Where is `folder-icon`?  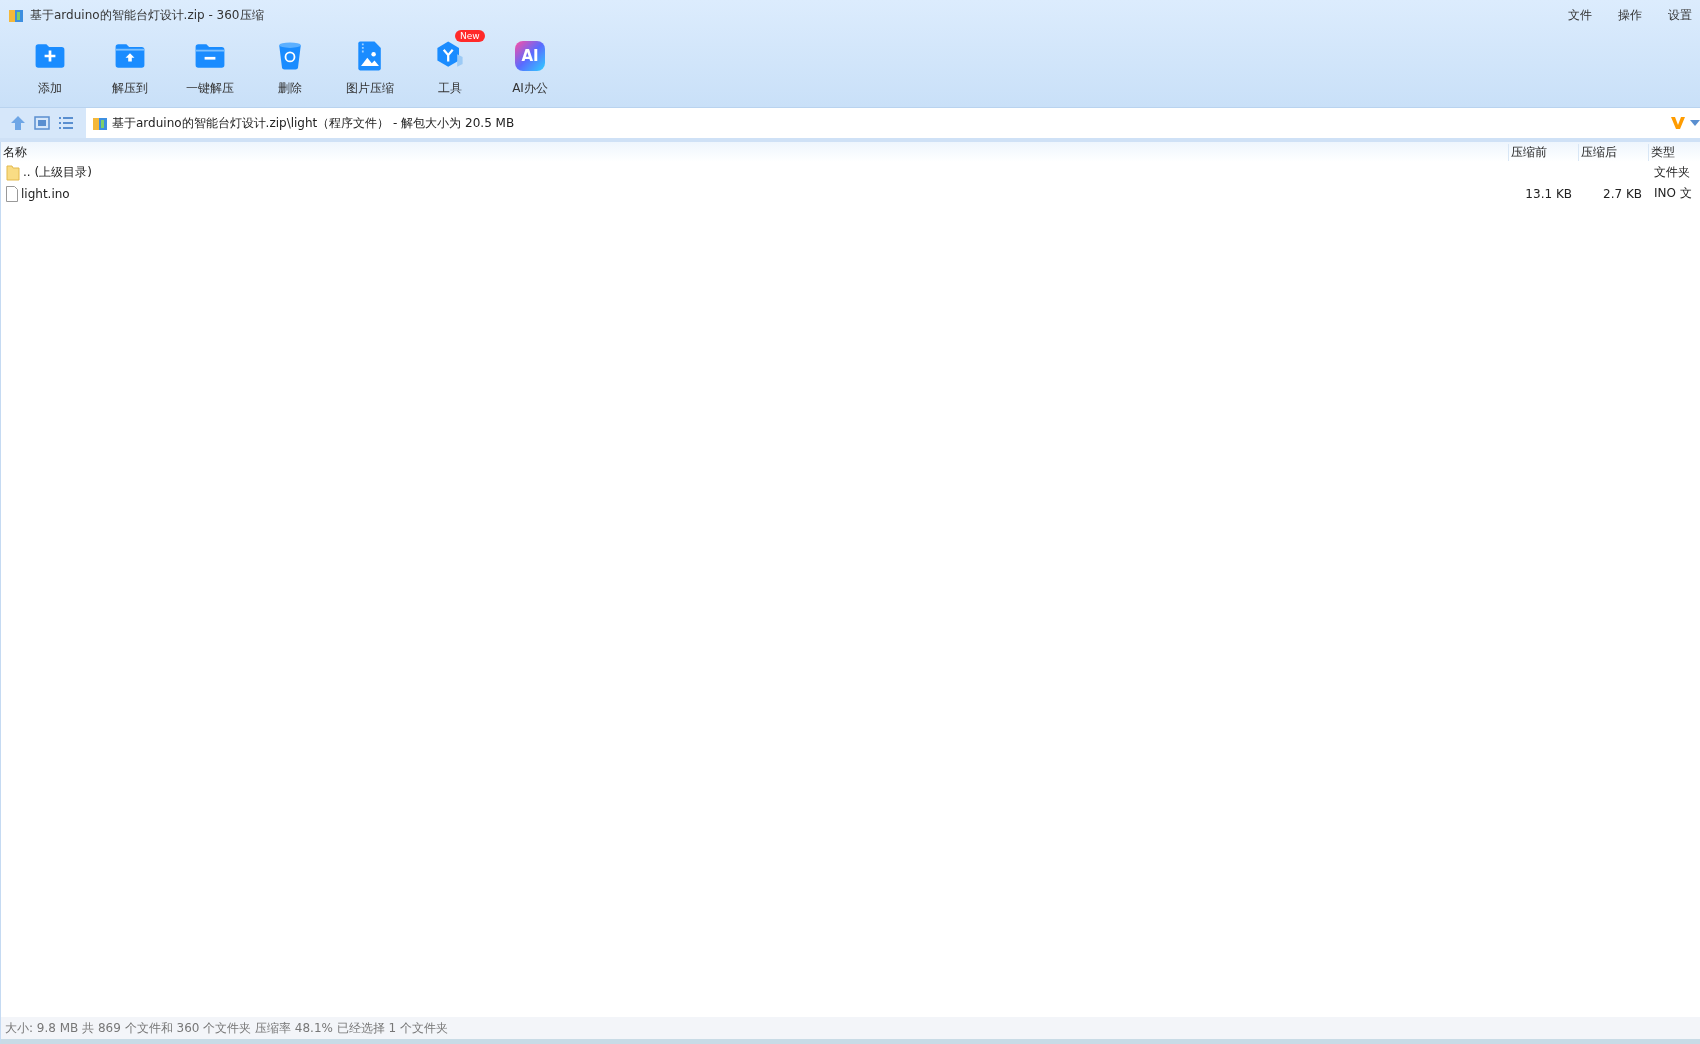 folder-icon is located at coordinates (13, 172).